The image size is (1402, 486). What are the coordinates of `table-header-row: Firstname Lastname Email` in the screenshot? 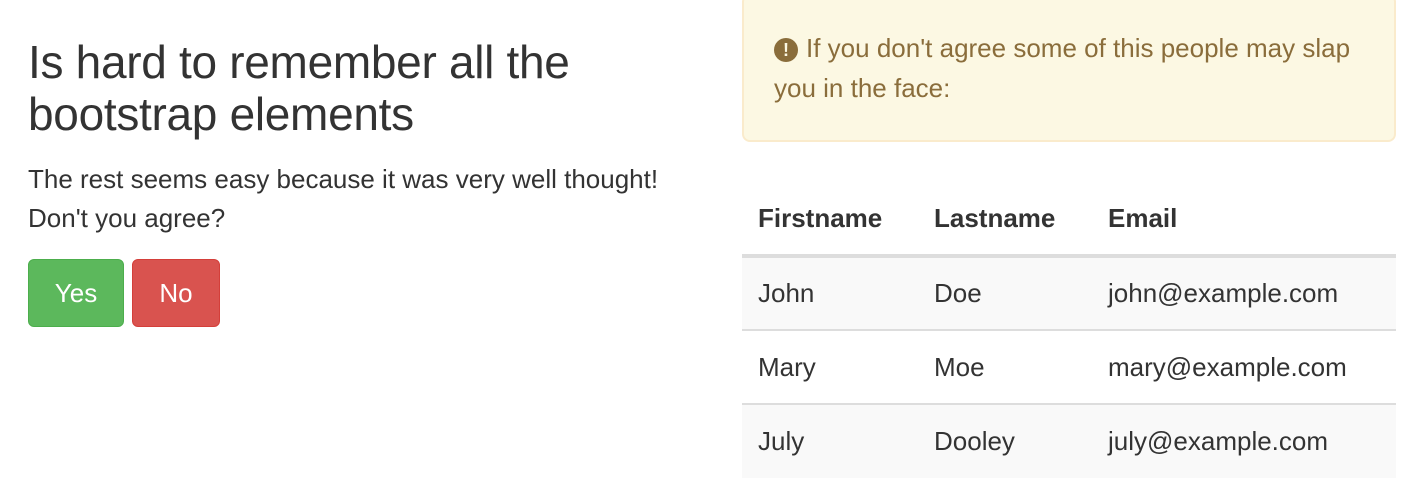 It's located at (1069, 220).